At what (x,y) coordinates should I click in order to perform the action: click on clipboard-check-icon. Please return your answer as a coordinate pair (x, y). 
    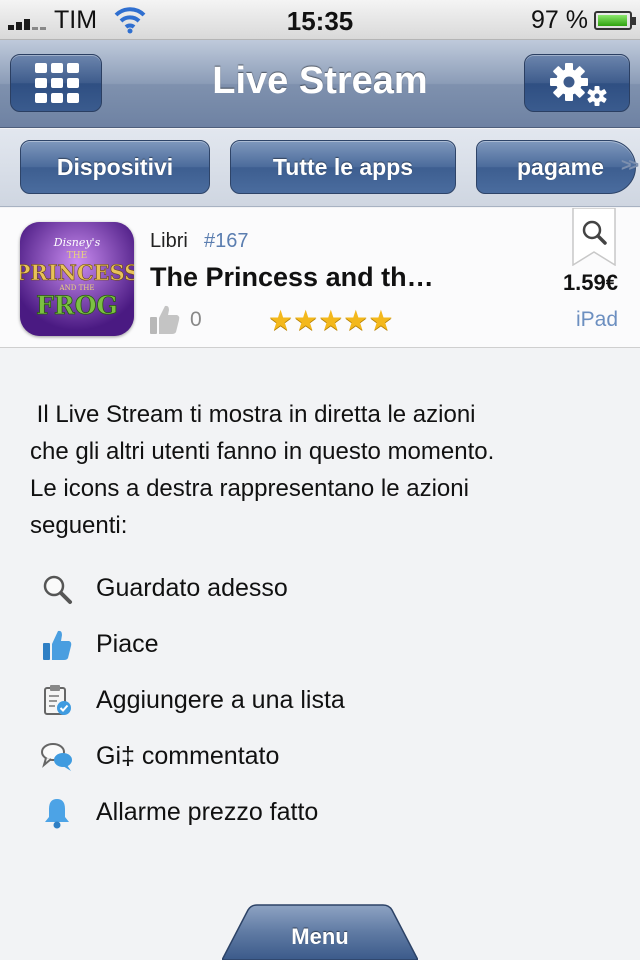
    Looking at the image, I should click on (57, 700).